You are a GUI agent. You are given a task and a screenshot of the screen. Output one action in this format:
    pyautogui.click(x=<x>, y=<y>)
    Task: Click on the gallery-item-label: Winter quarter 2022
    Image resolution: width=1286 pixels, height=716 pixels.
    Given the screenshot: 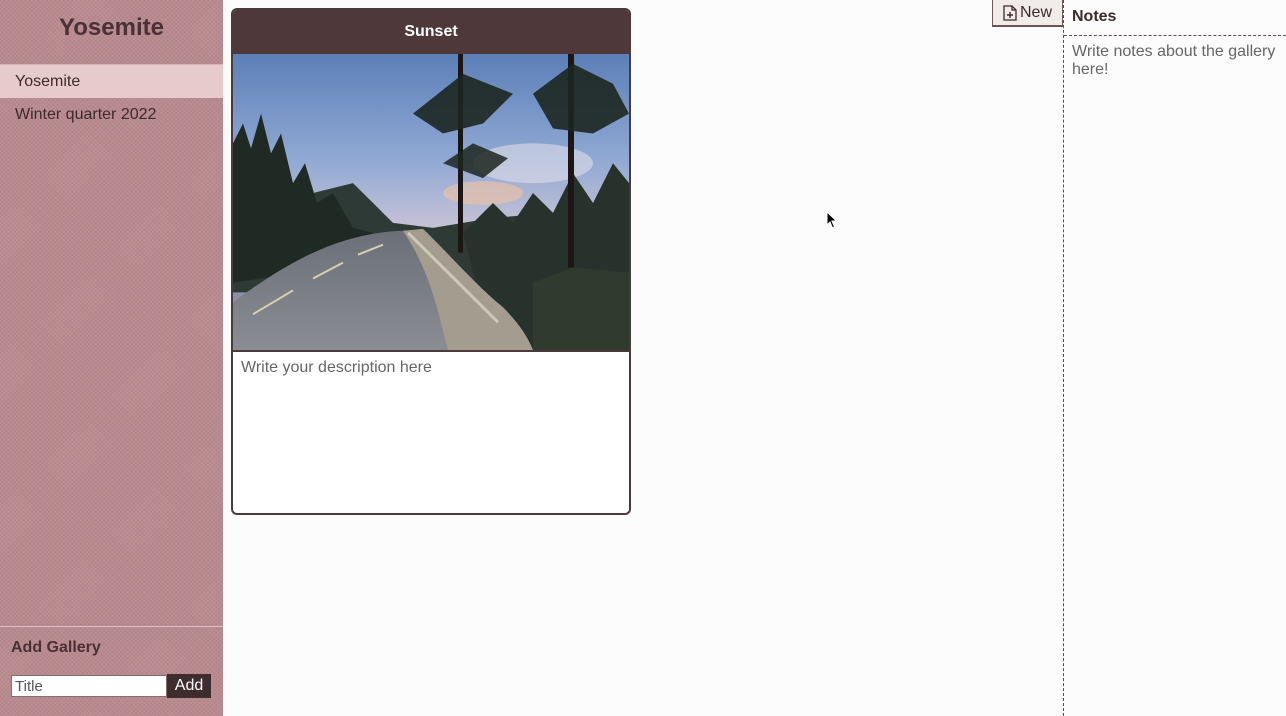 What is the action you would take?
    pyautogui.click(x=86, y=114)
    